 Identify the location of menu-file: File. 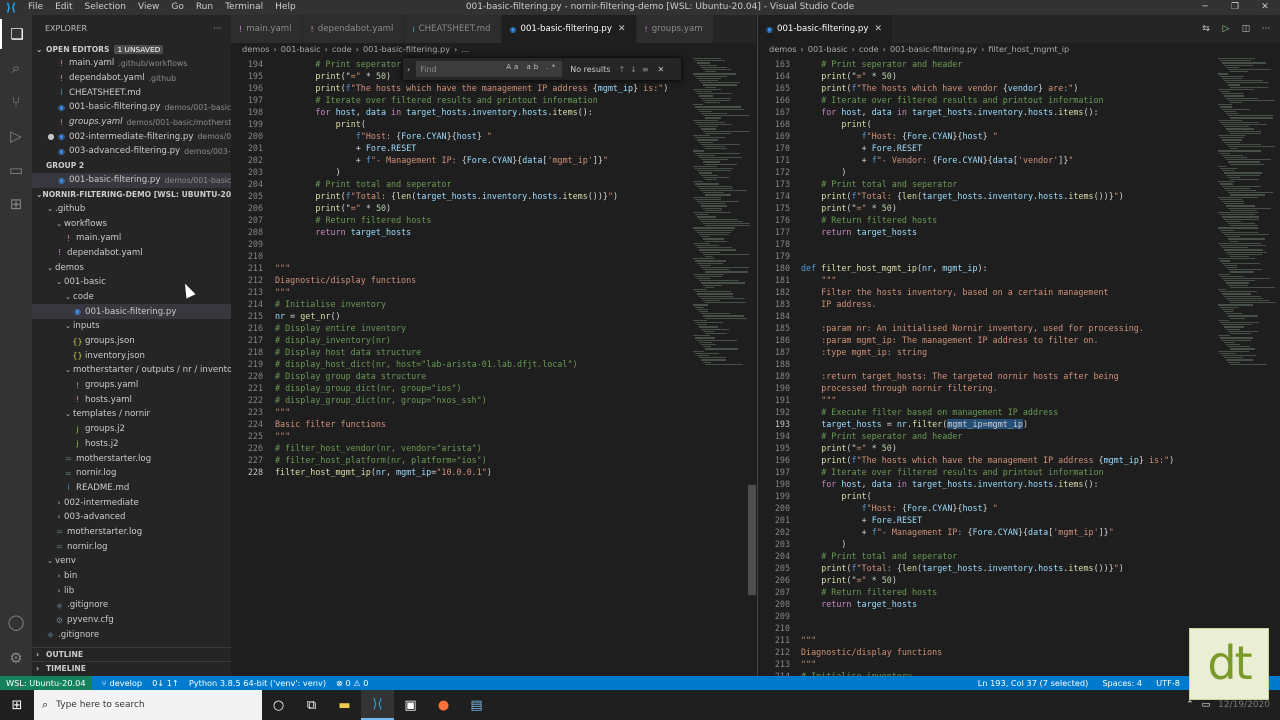
(35, 7).